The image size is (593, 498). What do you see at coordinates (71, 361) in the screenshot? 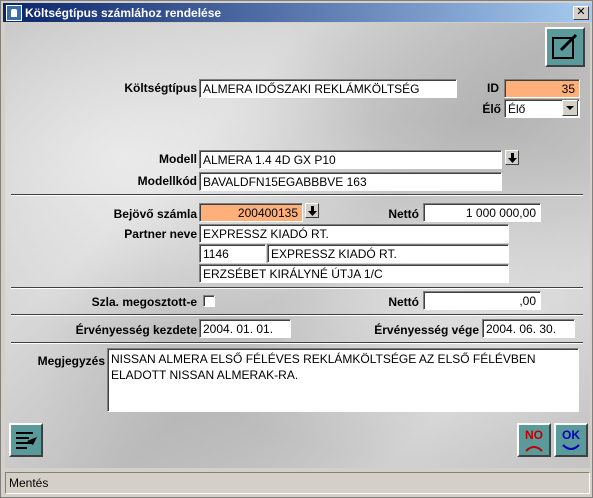
I see `note-label: Megjegyzés` at bounding box center [71, 361].